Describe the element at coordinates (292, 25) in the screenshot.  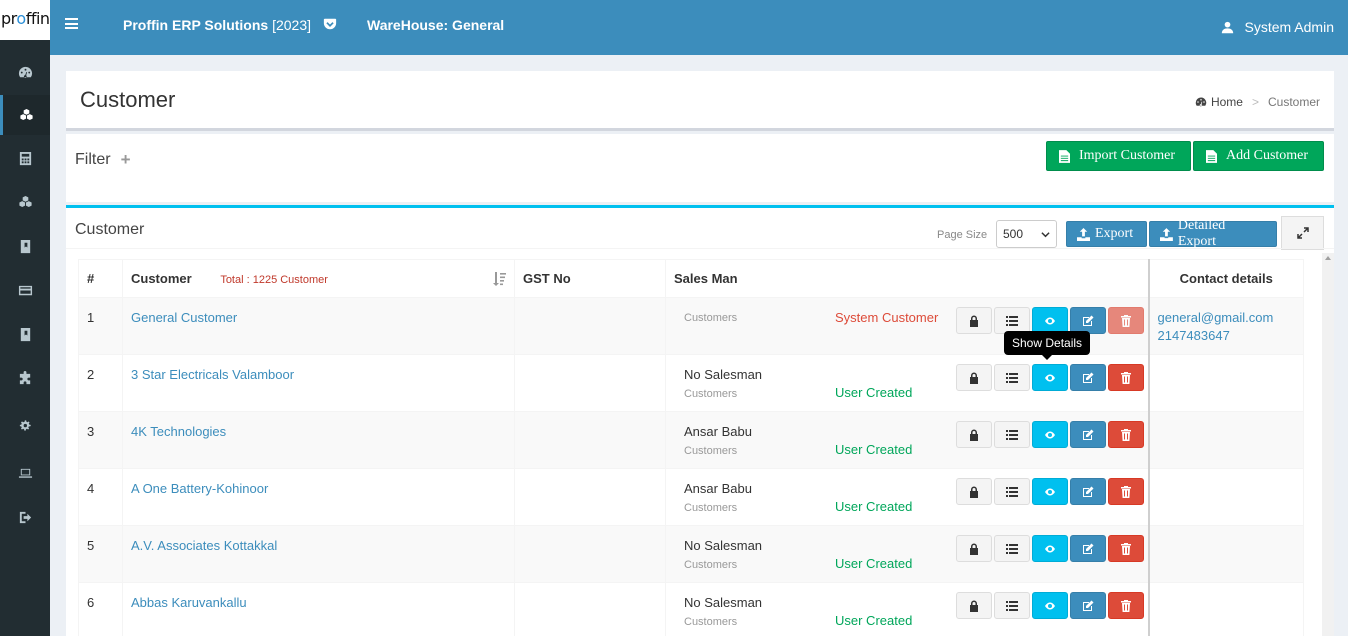
I see `app-year: [2023]` at that location.